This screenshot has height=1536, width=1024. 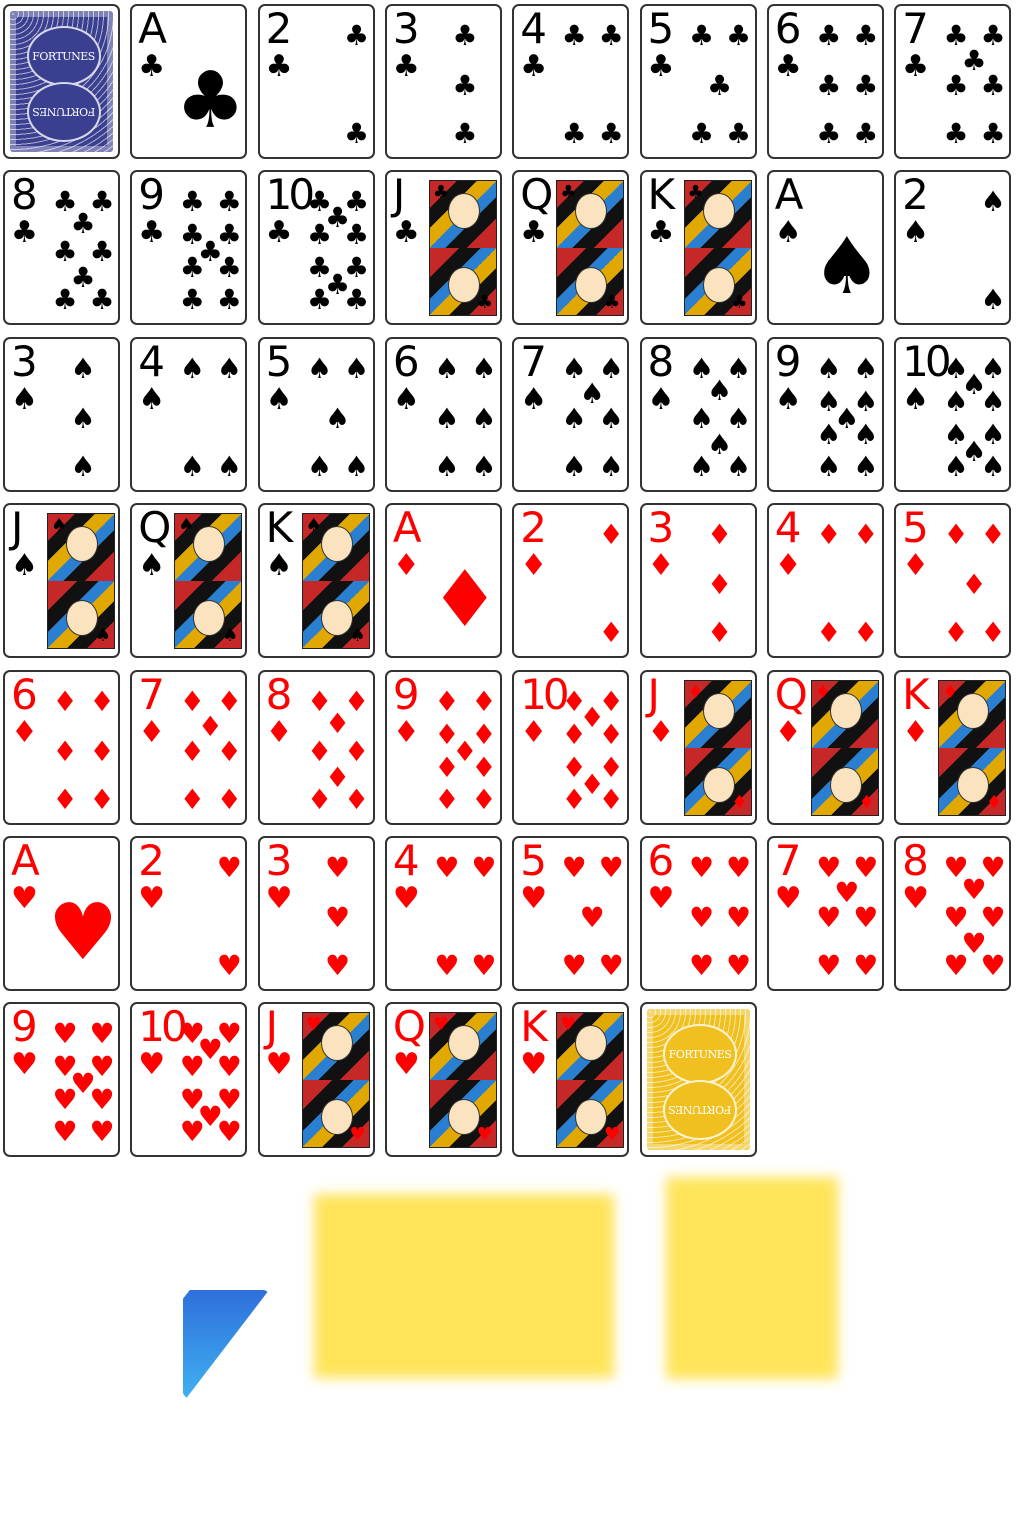 What do you see at coordinates (571, 913) in the screenshot?
I see `card-5-of-♥: 5 ♥ ♥ ♥ ♥ ♥ ♥` at bounding box center [571, 913].